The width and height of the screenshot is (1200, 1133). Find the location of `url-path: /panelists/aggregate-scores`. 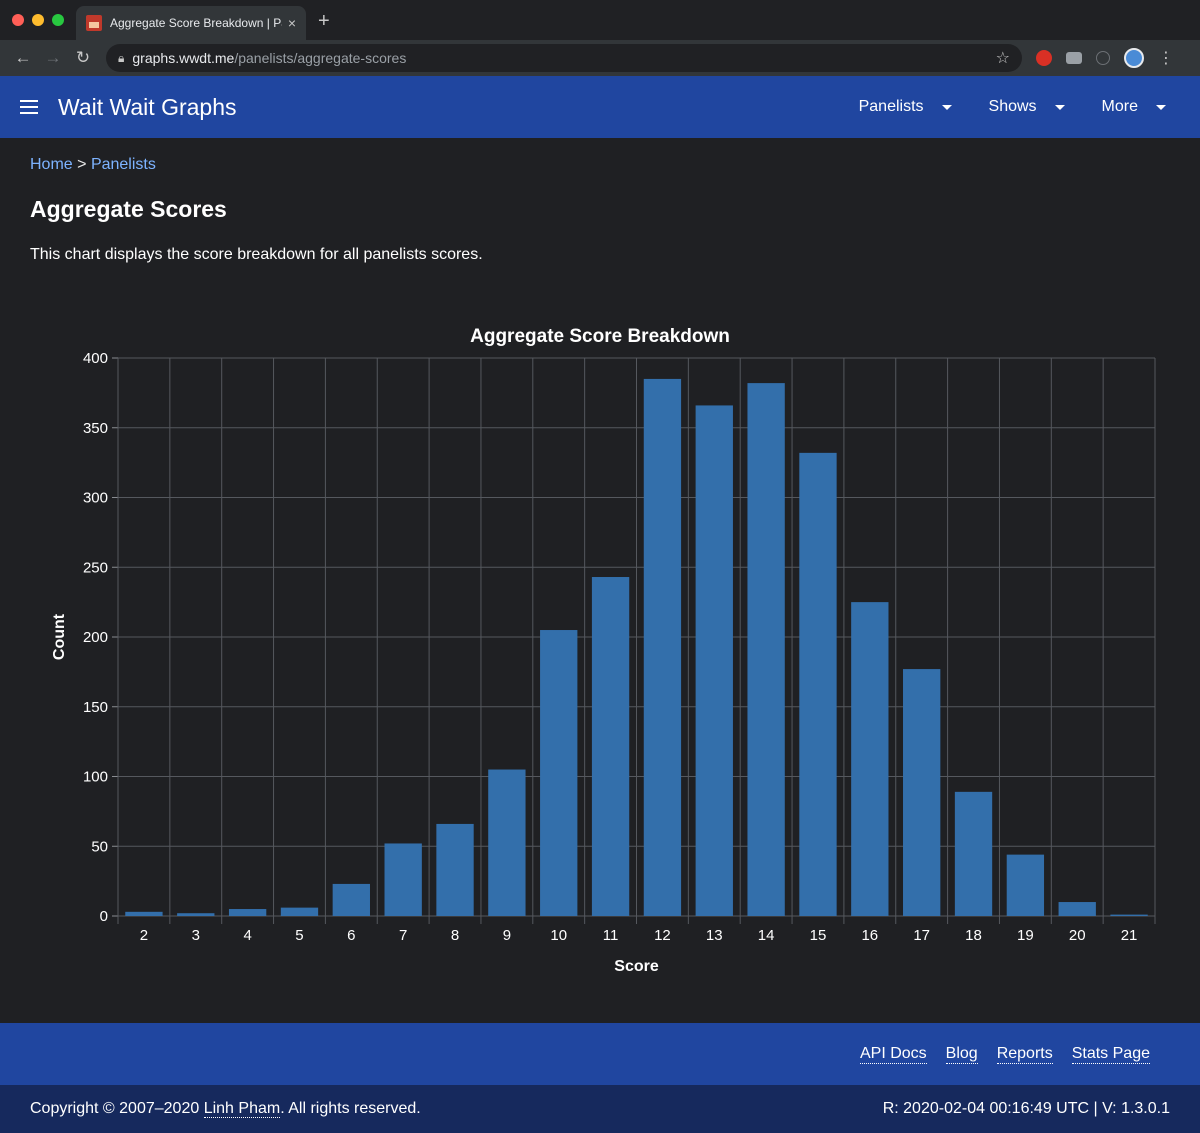

url-path: /panelists/aggregate-scores is located at coordinates (320, 58).